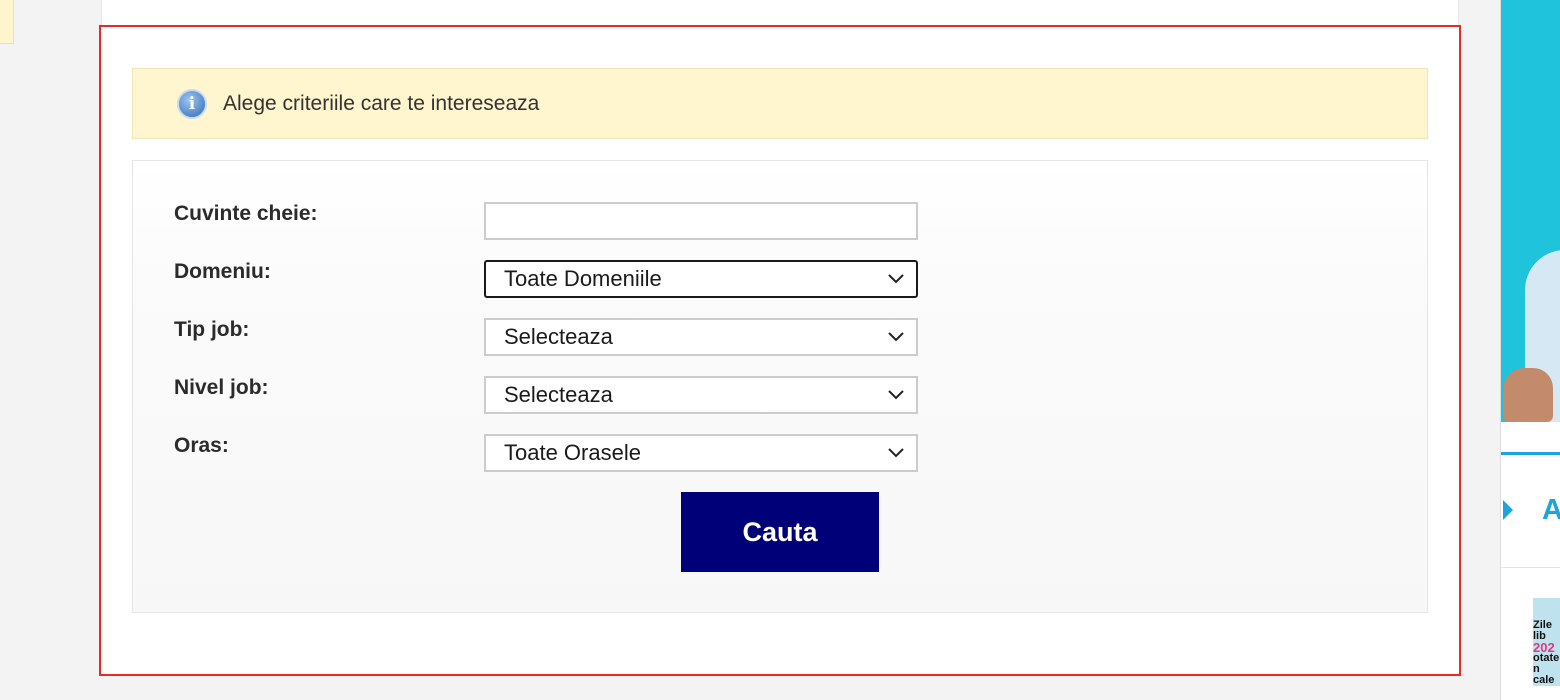 This screenshot has height=700, width=1560. I want to click on city-label: Oras:, so click(201, 445).